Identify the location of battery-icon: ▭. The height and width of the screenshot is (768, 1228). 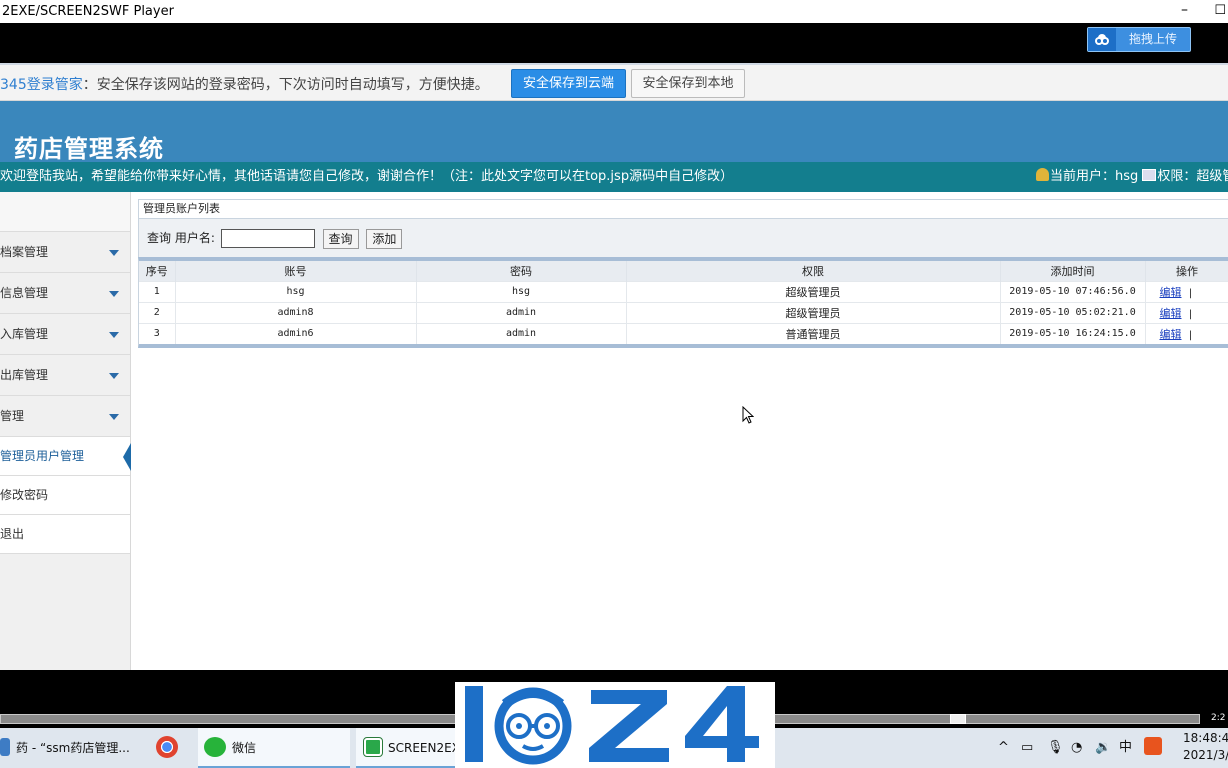
(1027, 748).